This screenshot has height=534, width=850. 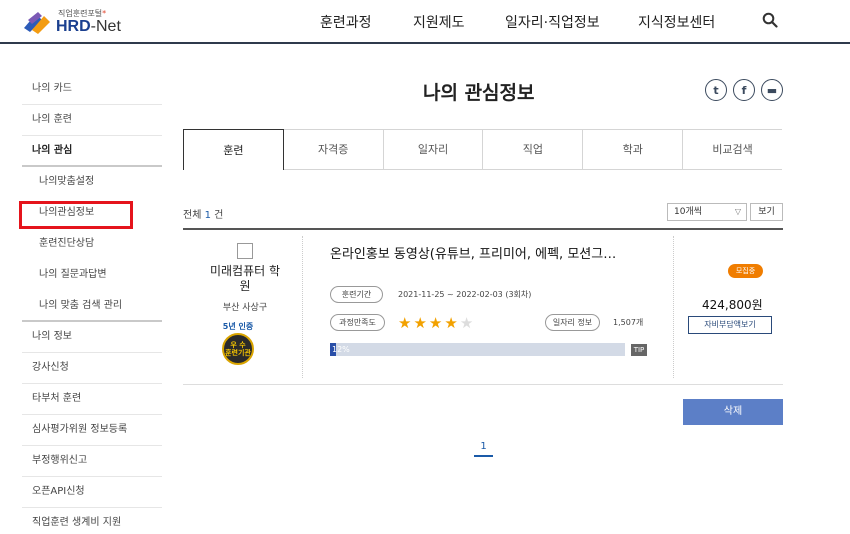 I want to click on nav-training-courses: 훈련과정, so click(x=346, y=22).